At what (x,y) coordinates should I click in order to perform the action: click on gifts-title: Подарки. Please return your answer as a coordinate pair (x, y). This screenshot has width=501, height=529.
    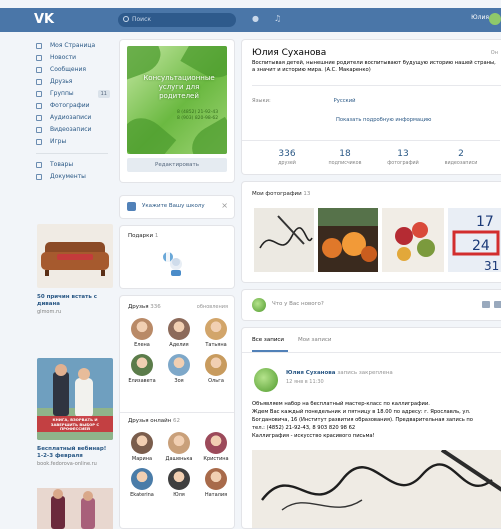
    Looking at the image, I should click on (140, 236).